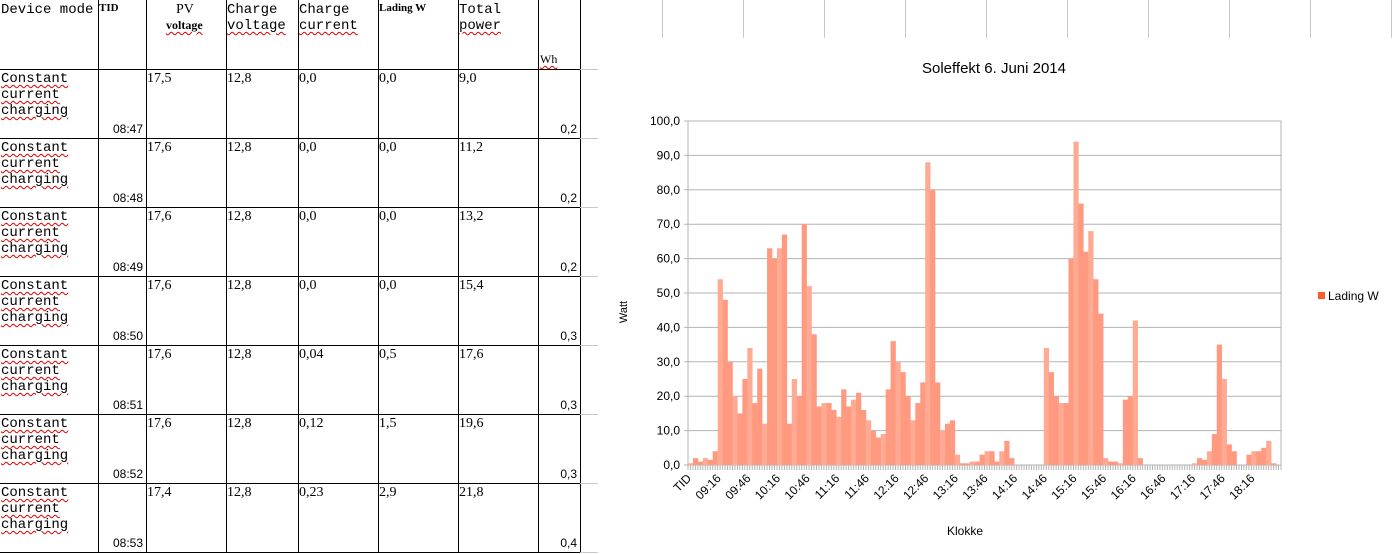  I want to click on header-device-mode: Device mode, so click(49, 35).